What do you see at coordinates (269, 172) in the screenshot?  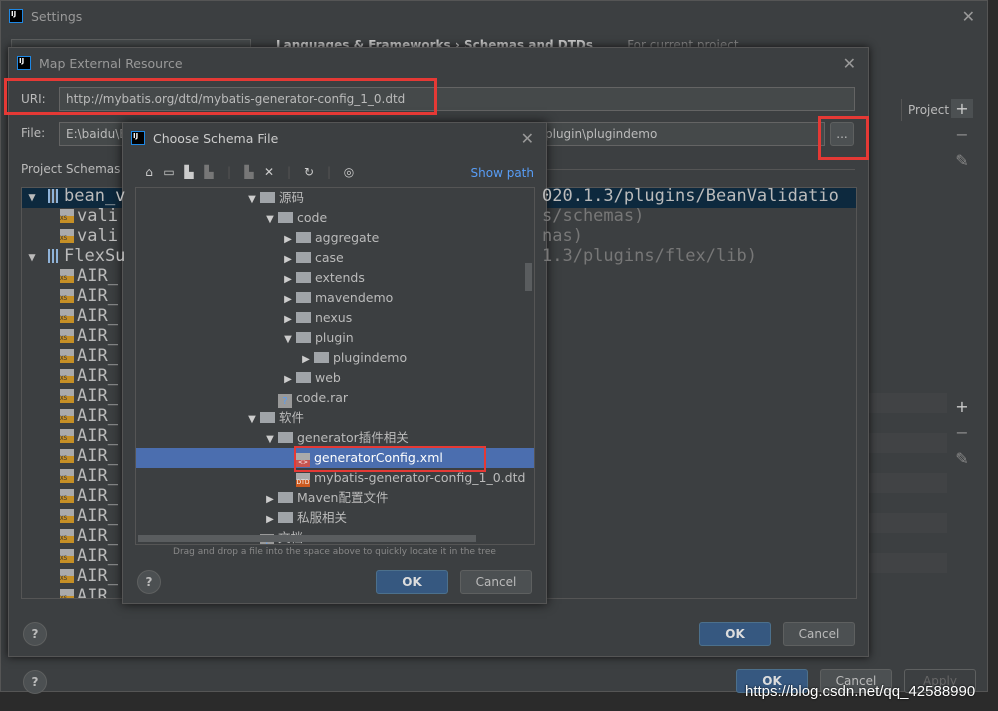 I see `delete-icon: ✕` at bounding box center [269, 172].